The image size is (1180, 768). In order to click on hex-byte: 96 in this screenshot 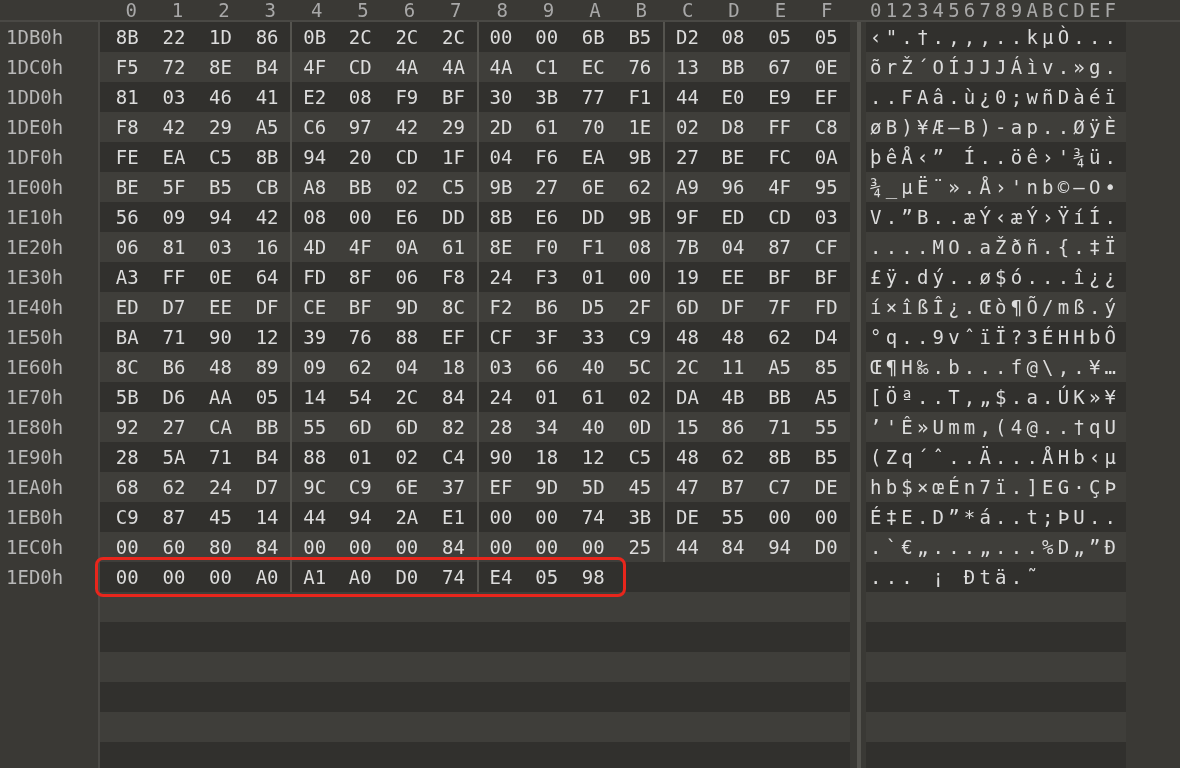, I will do `click(733, 187)`.